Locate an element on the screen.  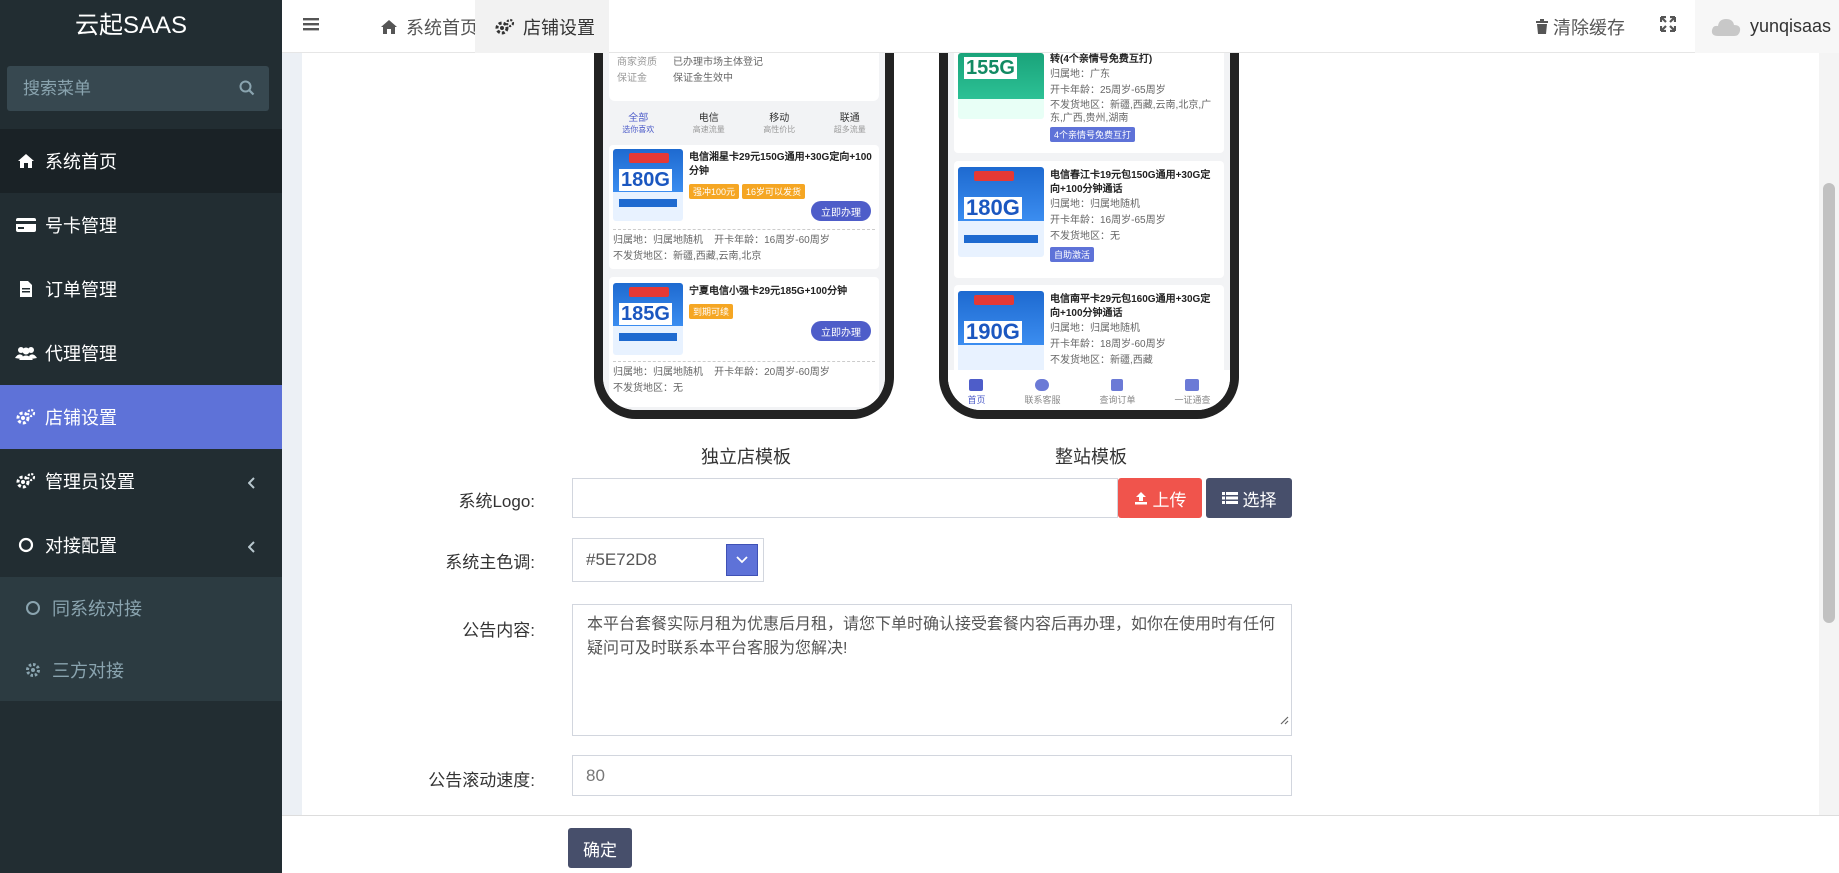
sidebar-subitem-third-party: 三方对接 is located at coordinates (141, 670).